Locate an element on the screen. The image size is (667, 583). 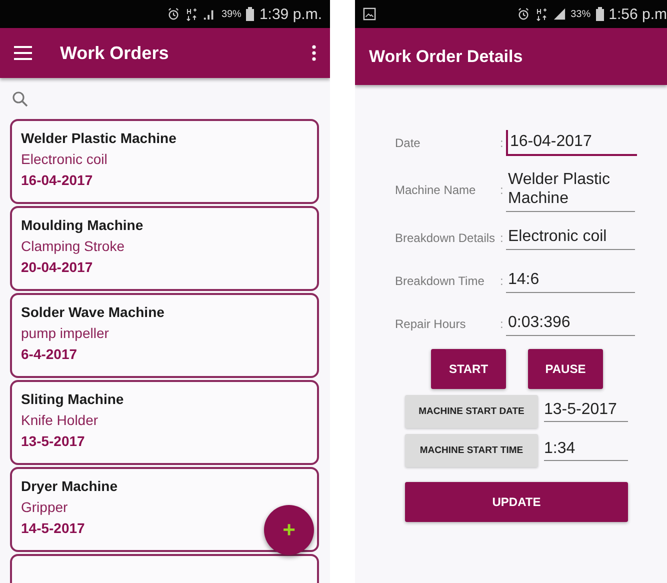
app-title: Work Orders is located at coordinates (115, 53).